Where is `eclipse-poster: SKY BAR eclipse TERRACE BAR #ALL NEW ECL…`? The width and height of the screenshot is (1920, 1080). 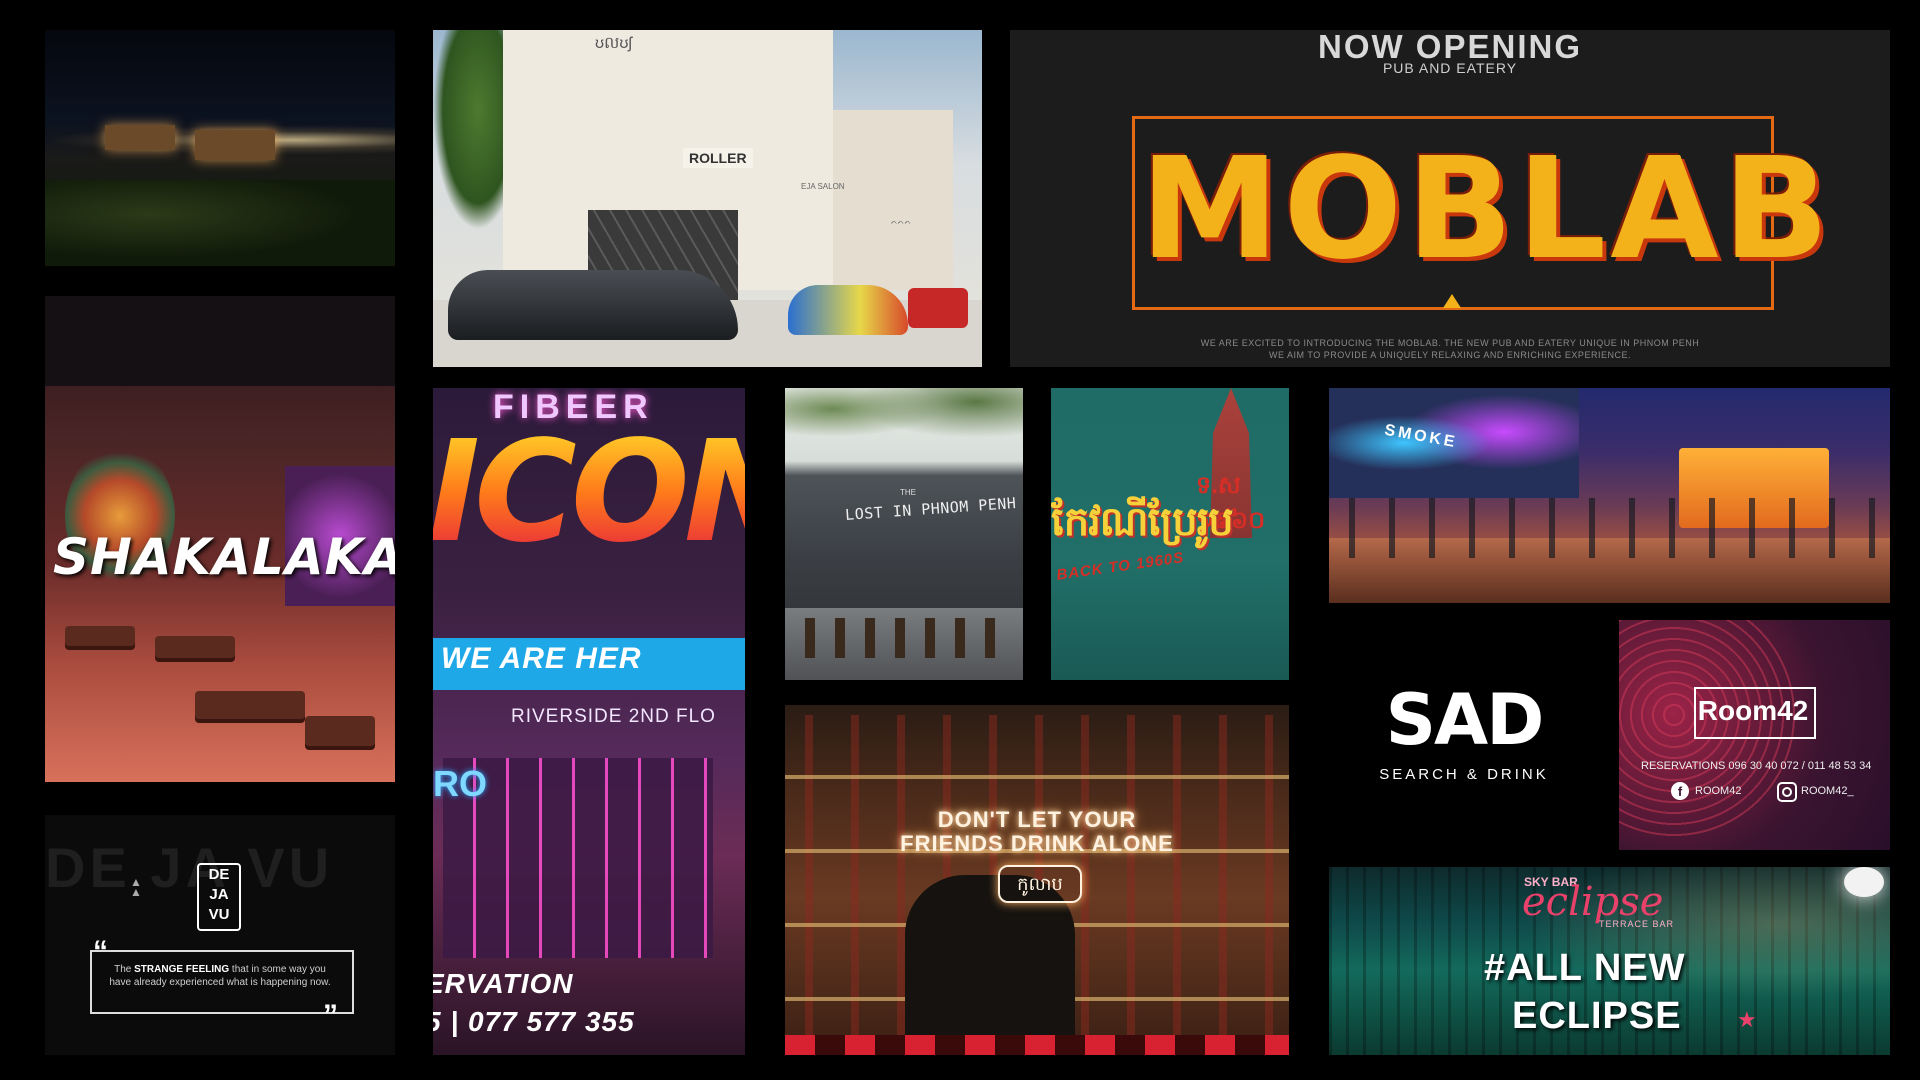 eclipse-poster: SKY BAR eclipse TERRACE BAR #ALL NEW ECL… is located at coordinates (1609, 961).